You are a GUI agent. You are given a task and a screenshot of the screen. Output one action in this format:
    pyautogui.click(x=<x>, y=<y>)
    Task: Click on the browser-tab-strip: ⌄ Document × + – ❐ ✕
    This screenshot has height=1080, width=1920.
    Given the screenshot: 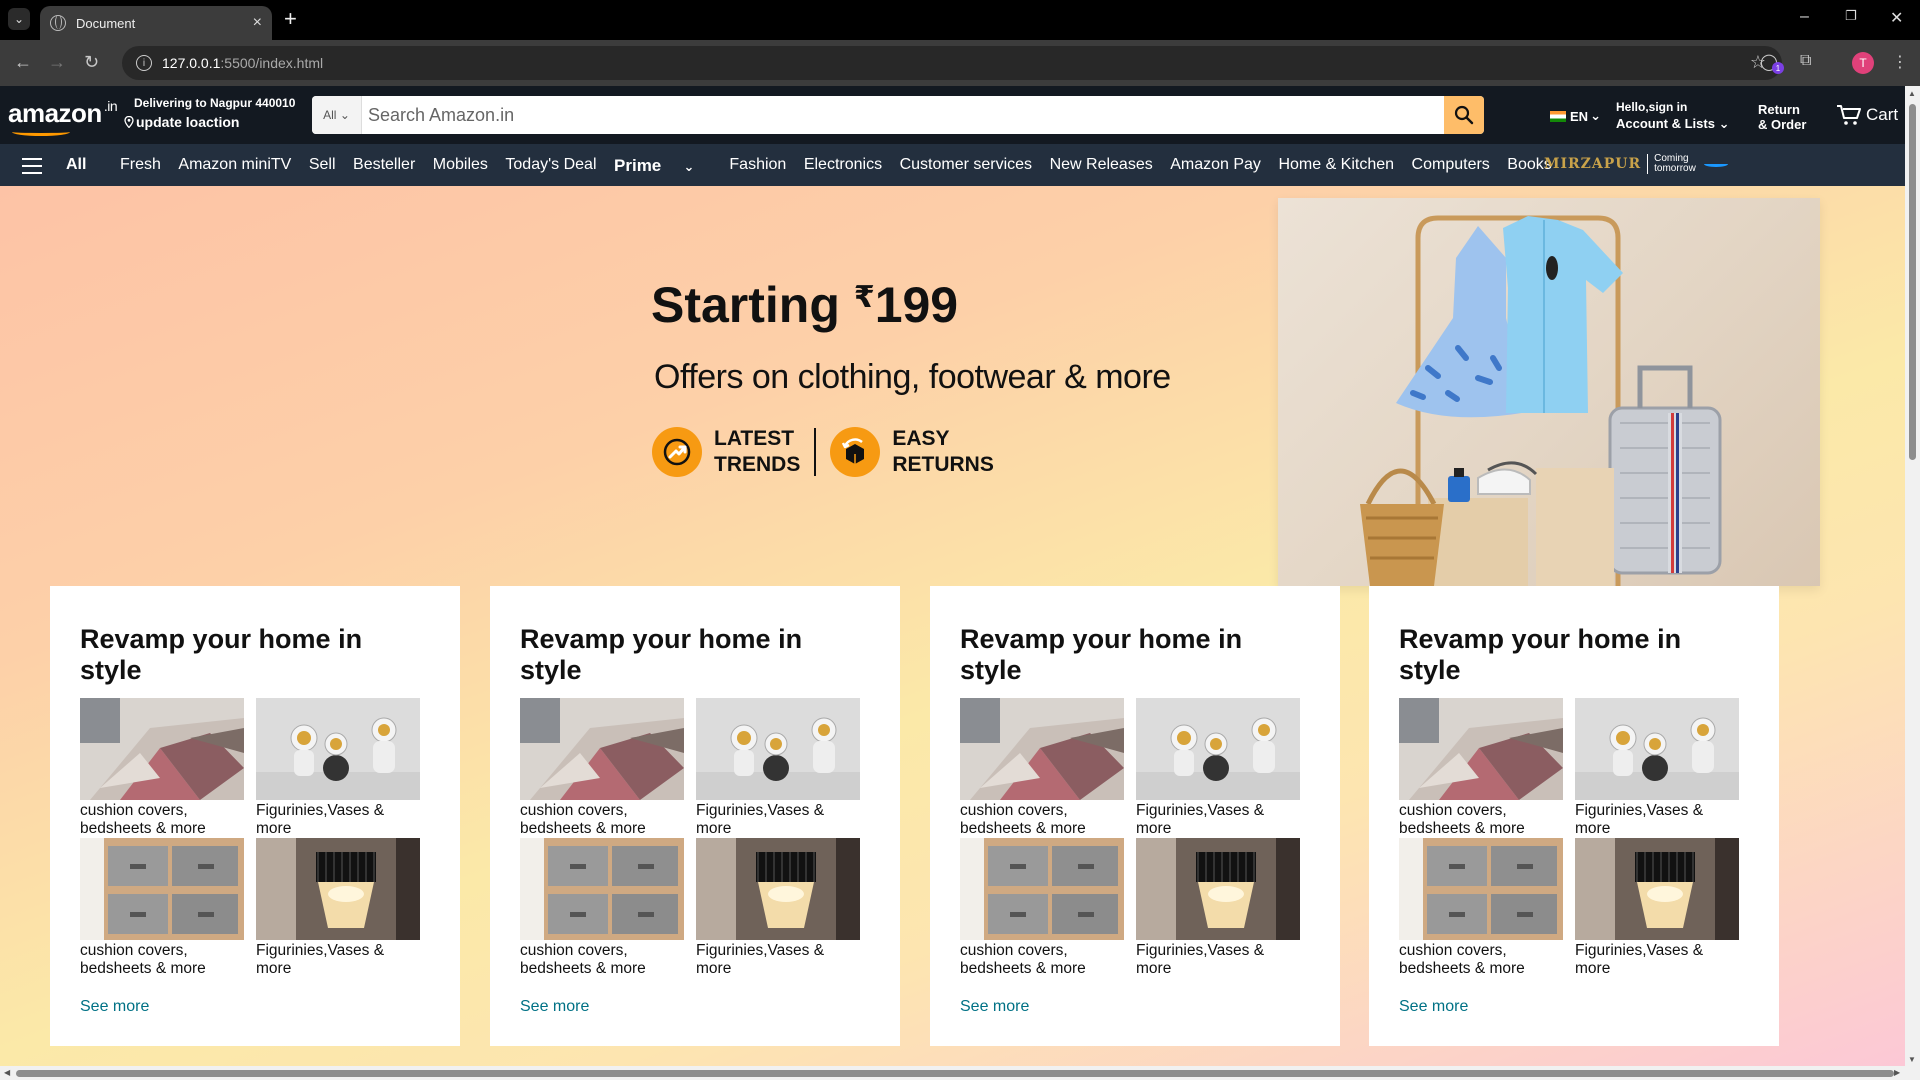 What is the action you would take?
    pyautogui.click(x=960, y=20)
    